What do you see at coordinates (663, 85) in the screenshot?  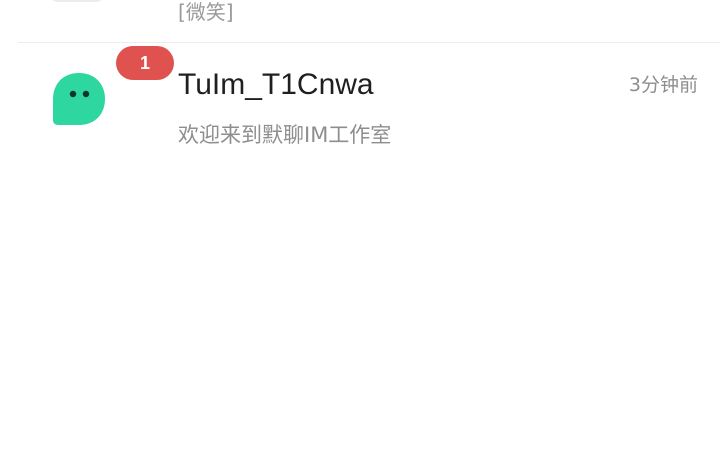 I see `conversation-time: 3分钟前` at bounding box center [663, 85].